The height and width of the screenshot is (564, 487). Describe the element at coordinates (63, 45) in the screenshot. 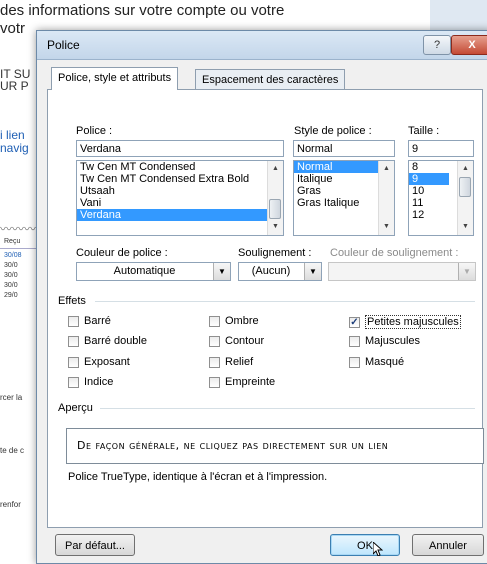

I see `dialog-title: Police` at that location.